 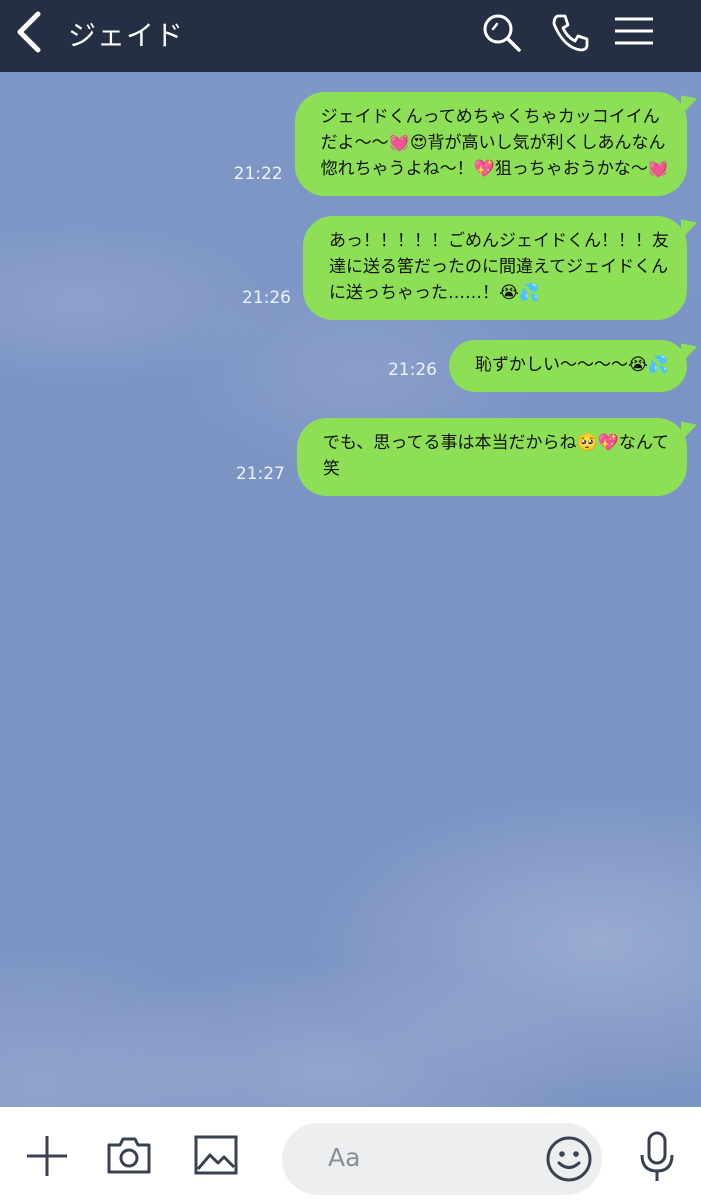 What do you see at coordinates (435, 293) in the screenshot?
I see `message-text: に送っちゃった……！😭💦` at bounding box center [435, 293].